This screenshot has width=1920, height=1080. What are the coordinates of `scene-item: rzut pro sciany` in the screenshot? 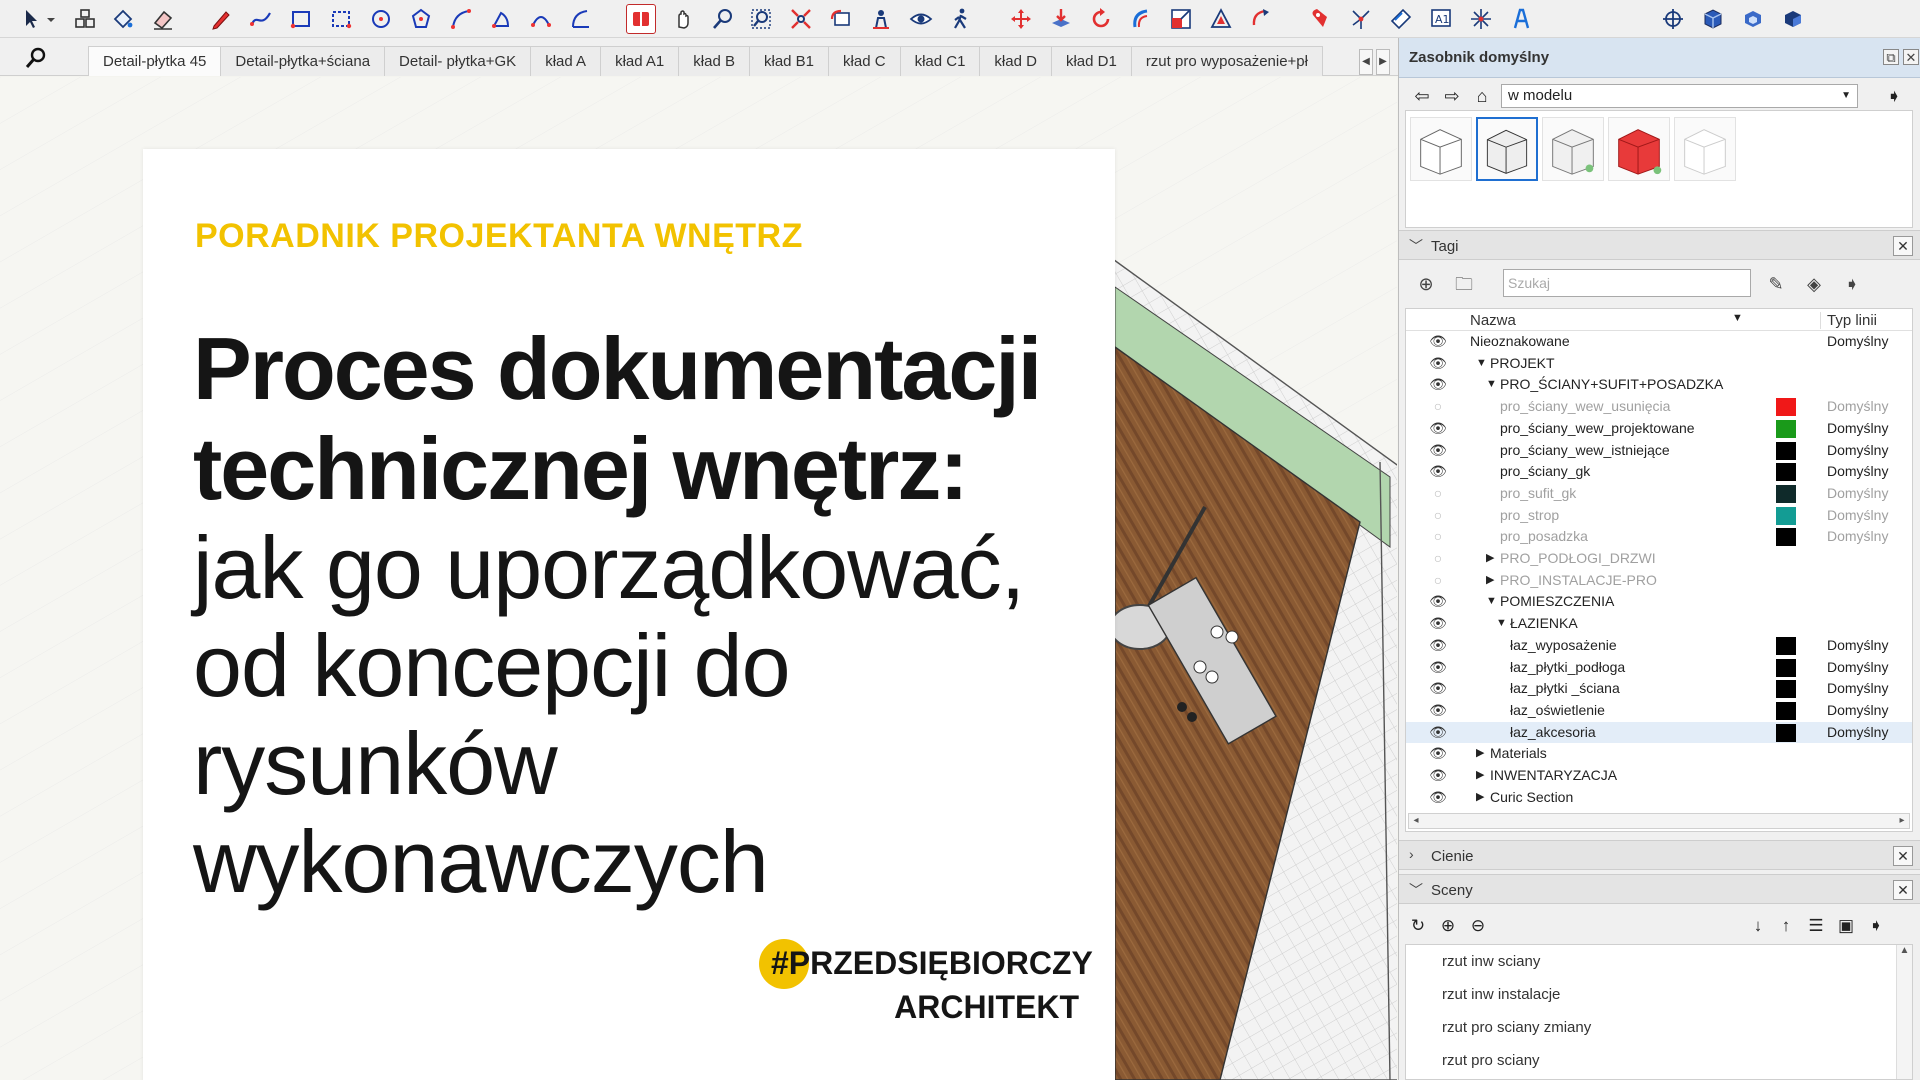 It's located at (1491, 1060).